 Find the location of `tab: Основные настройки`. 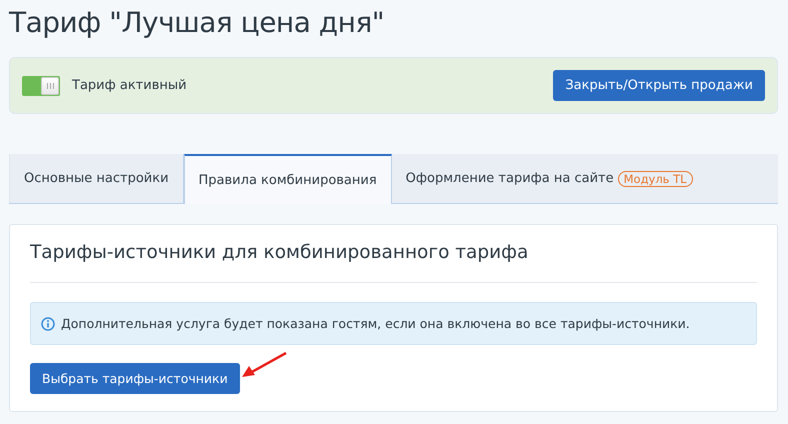

tab: Основные настройки is located at coordinates (96, 178).